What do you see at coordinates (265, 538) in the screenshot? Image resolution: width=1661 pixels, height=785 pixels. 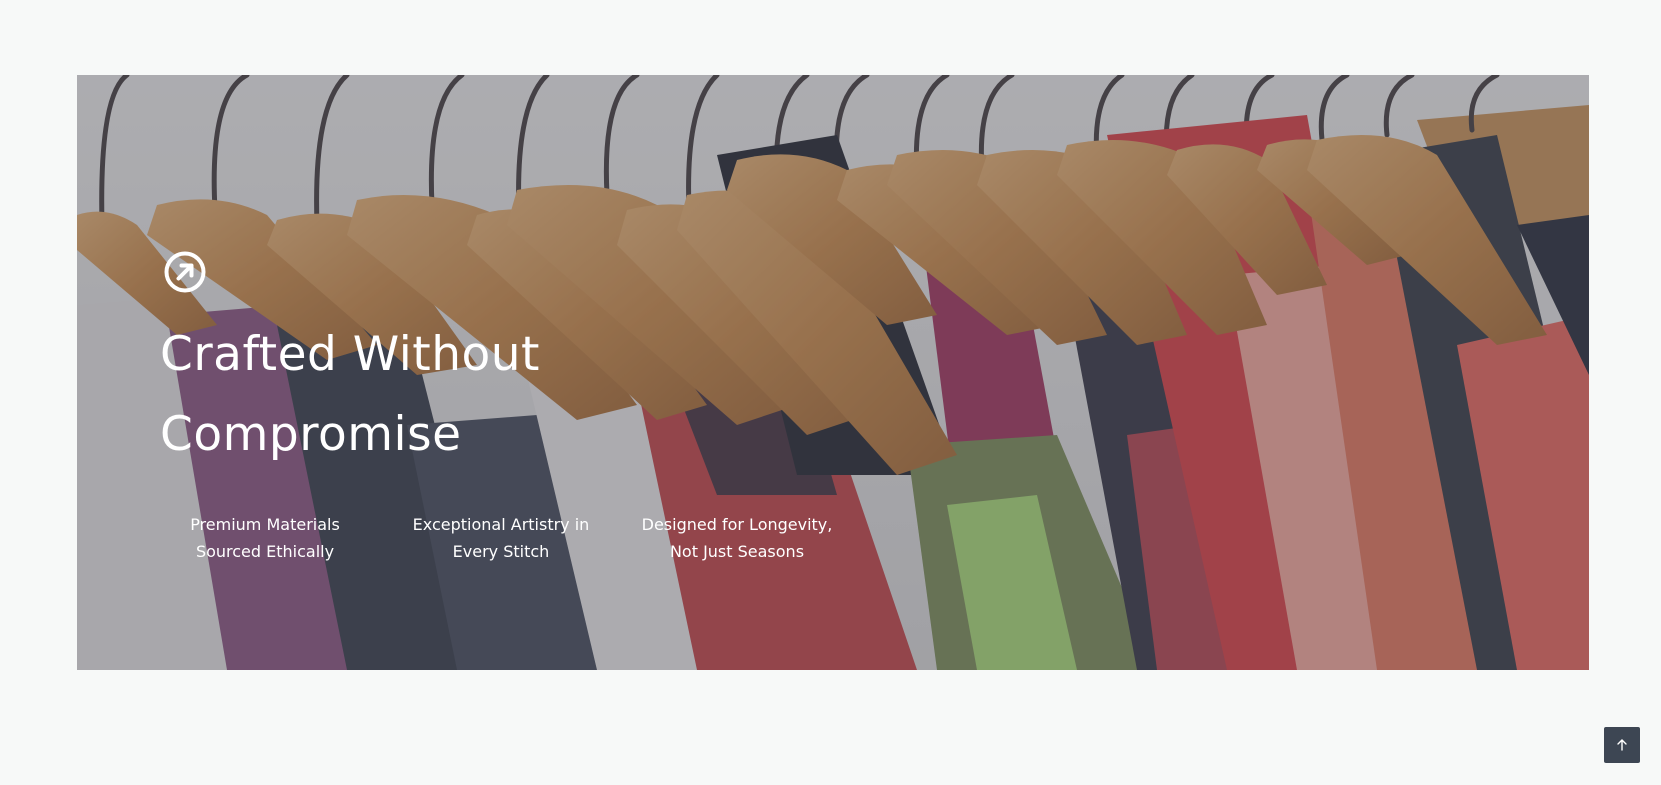 I see `feature-materials: Premium Materials Sourced Ethically` at bounding box center [265, 538].